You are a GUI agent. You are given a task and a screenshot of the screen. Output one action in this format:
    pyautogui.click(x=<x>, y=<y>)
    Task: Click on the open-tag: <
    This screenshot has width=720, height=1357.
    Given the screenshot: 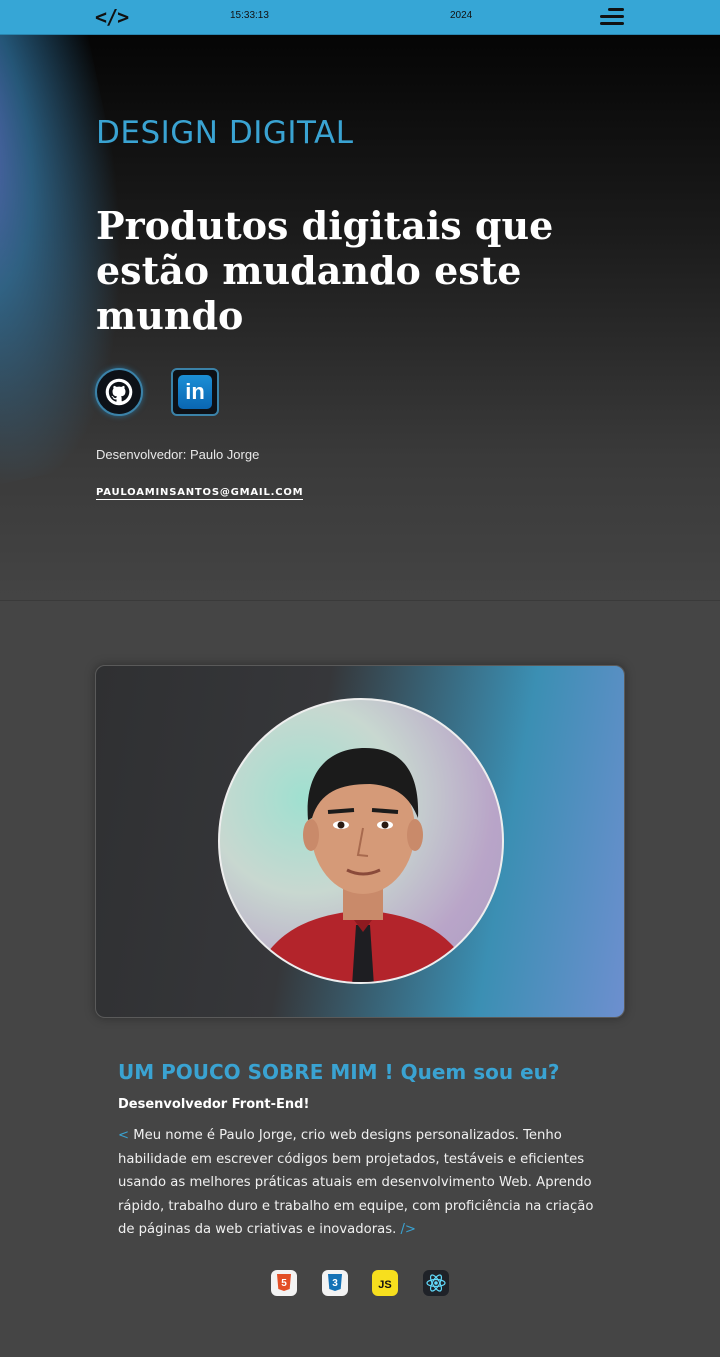 What is the action you would take?
    pyautogui.click(x=124, y=1135)
    